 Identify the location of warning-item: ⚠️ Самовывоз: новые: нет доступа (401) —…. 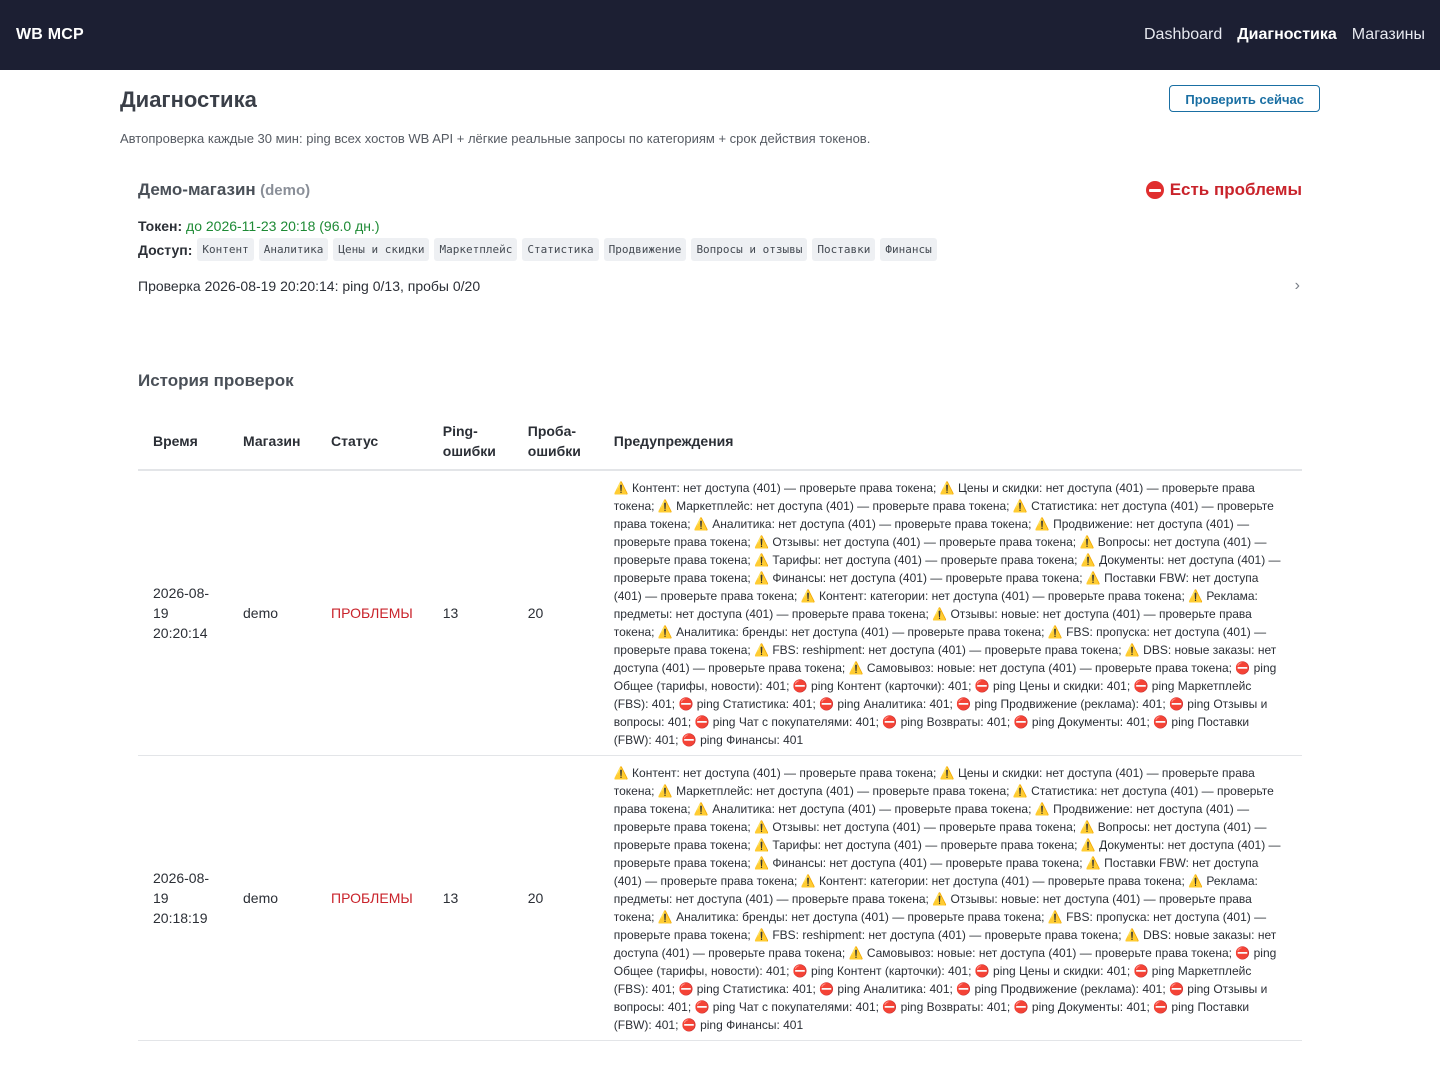
(1042, 668).